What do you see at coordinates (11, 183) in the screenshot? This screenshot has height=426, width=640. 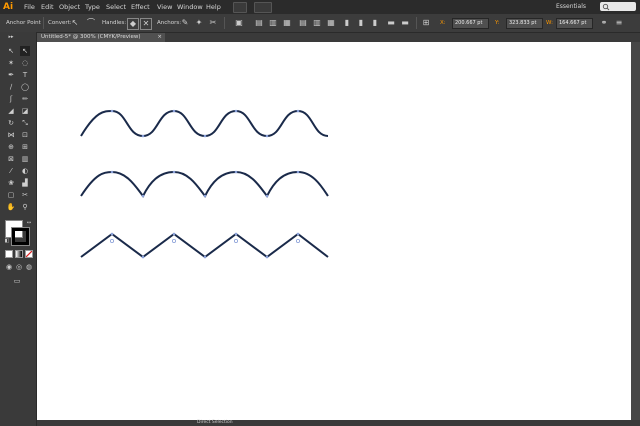 I see `symbol-sprayer-tool-icon: ❀` at bounding box center [11, 183].